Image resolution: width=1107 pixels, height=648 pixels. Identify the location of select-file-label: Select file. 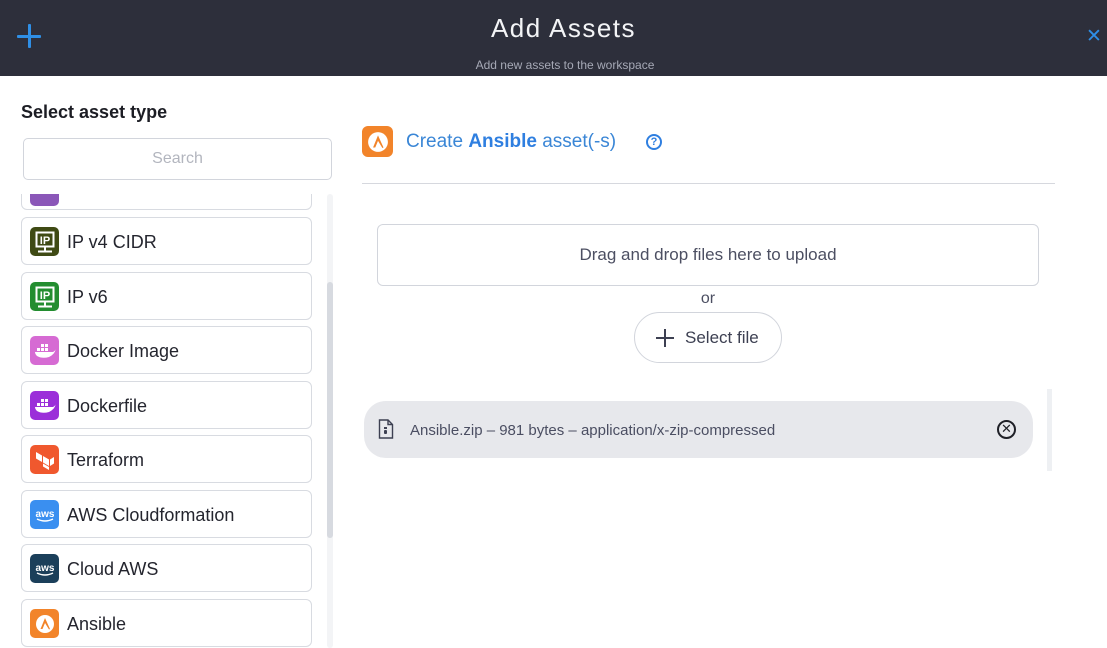
(722, 337).